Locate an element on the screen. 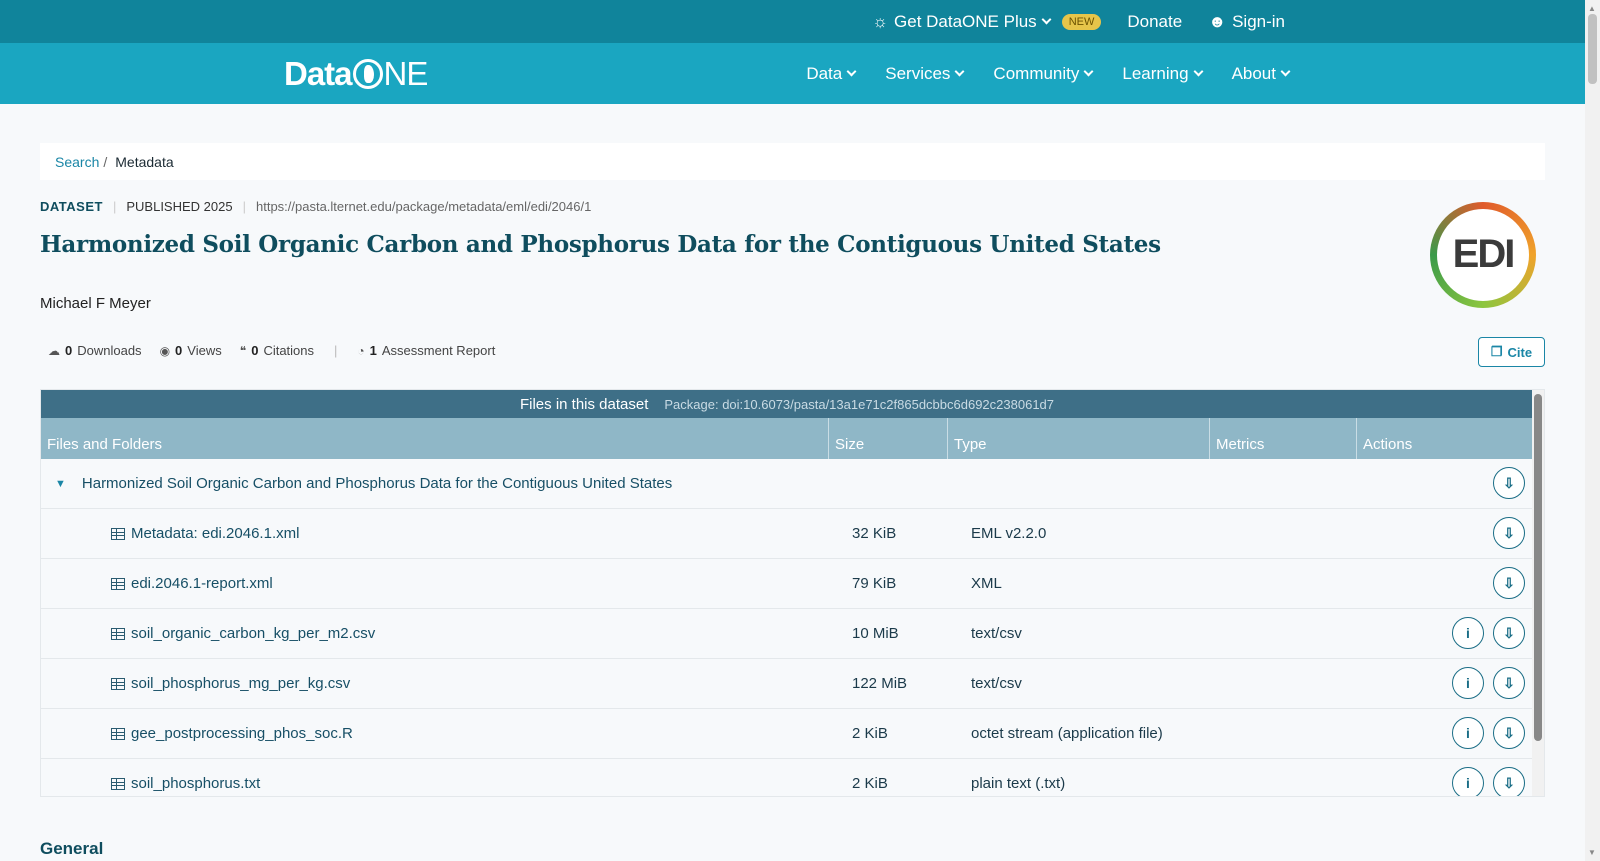  views-metric: ◉ 0 Views is located at coordinates (191, 350).